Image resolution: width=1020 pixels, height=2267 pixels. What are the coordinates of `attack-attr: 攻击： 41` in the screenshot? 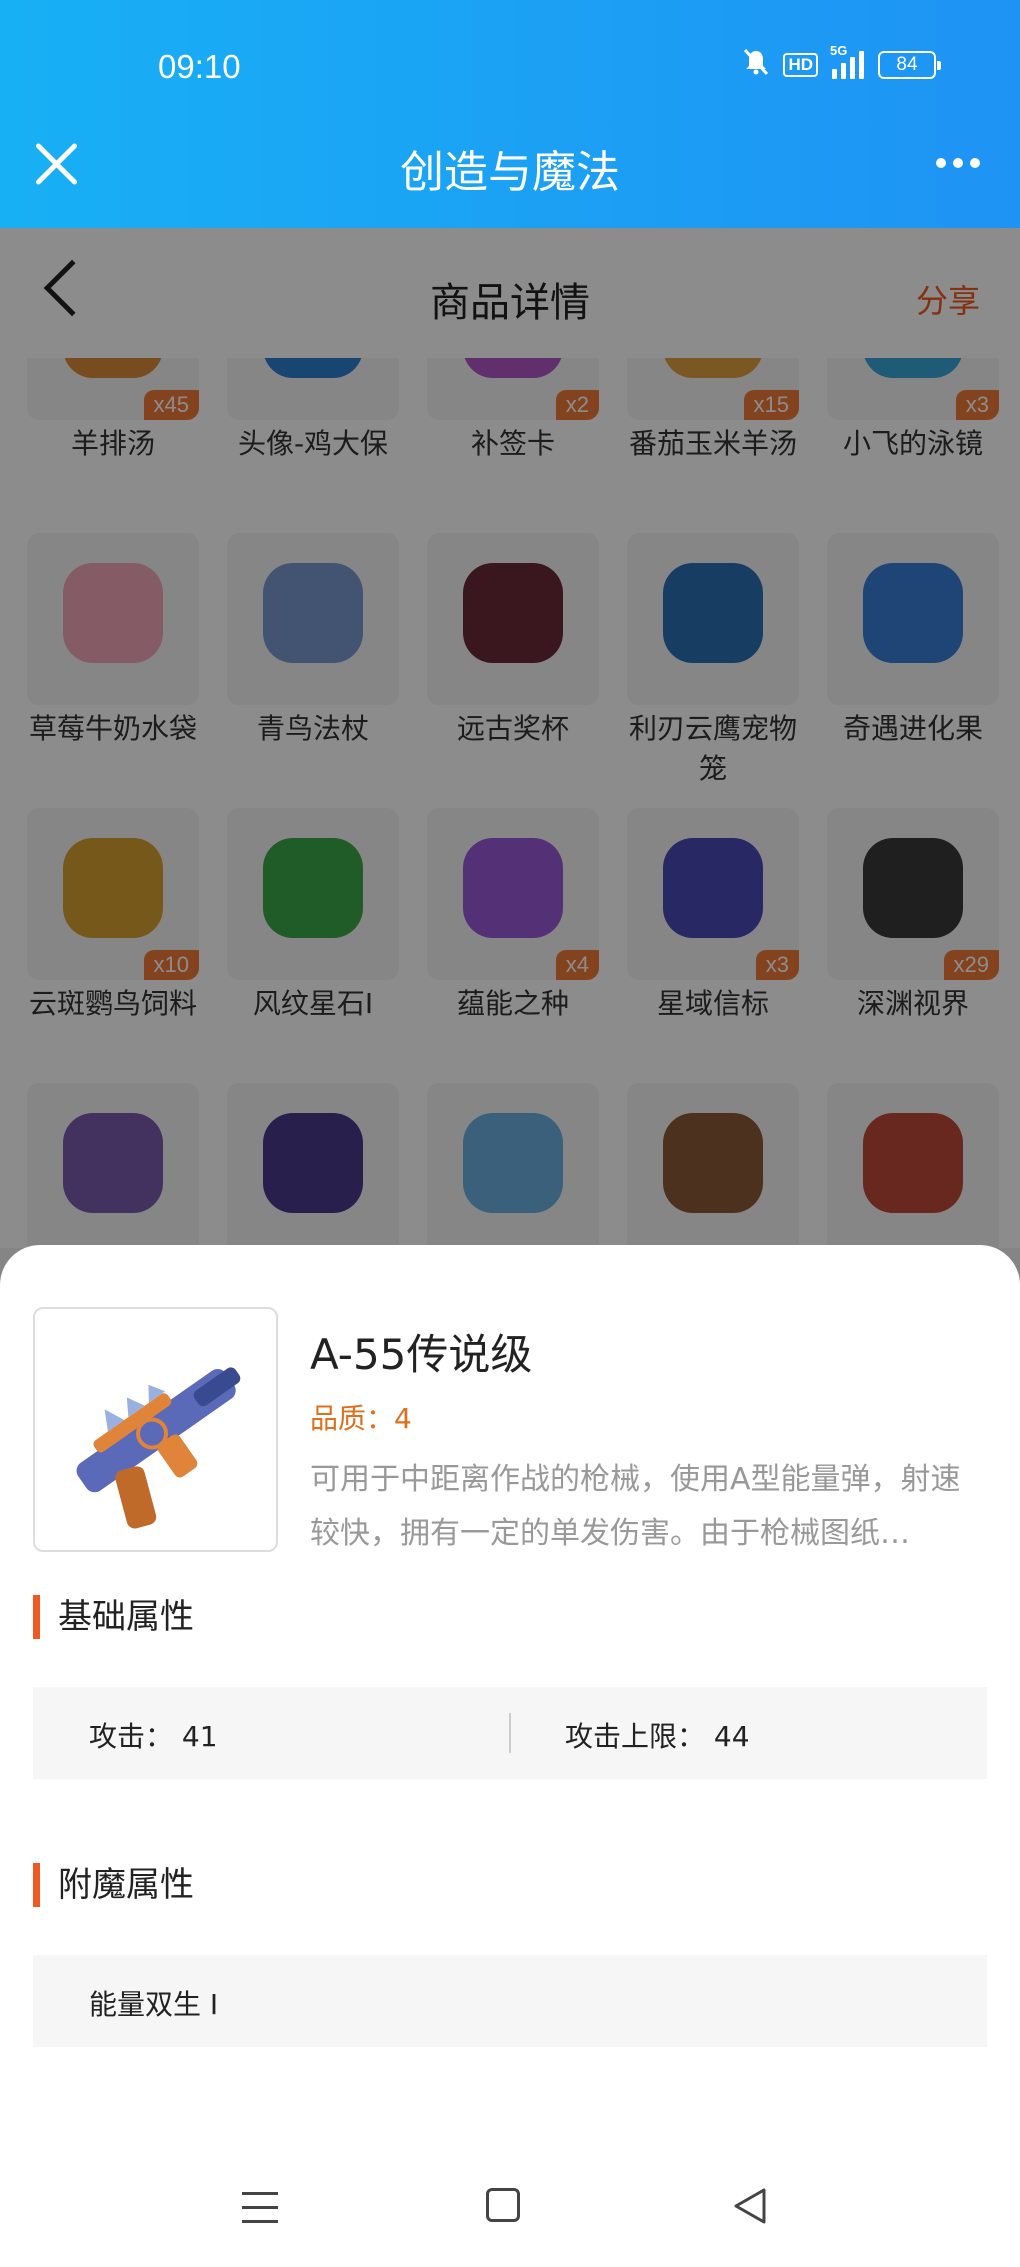 It's located at (153, 1735).